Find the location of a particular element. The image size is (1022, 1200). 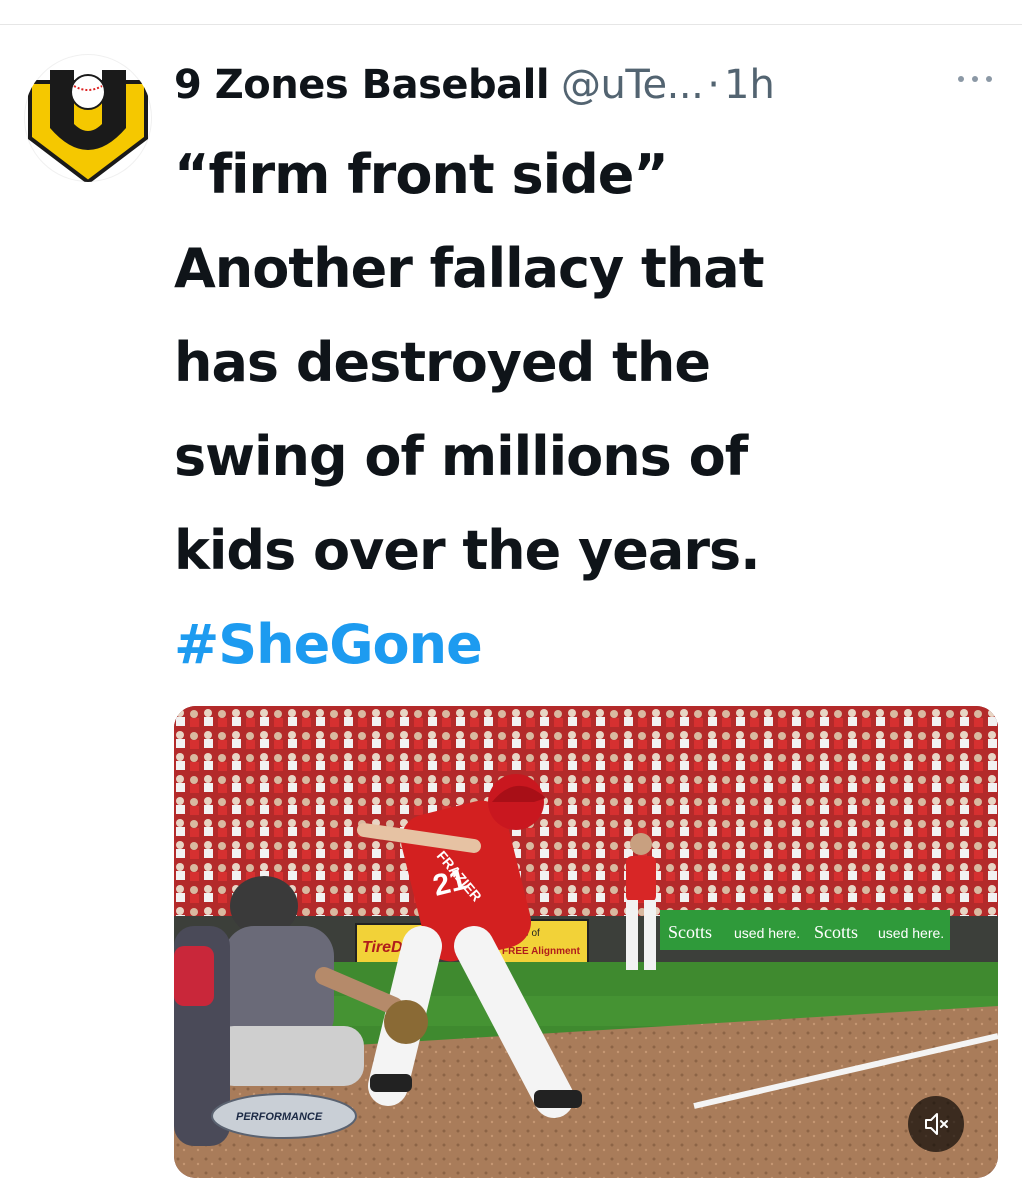

tweet-text-line: “firm front side” is located at coordinates (421, 174).